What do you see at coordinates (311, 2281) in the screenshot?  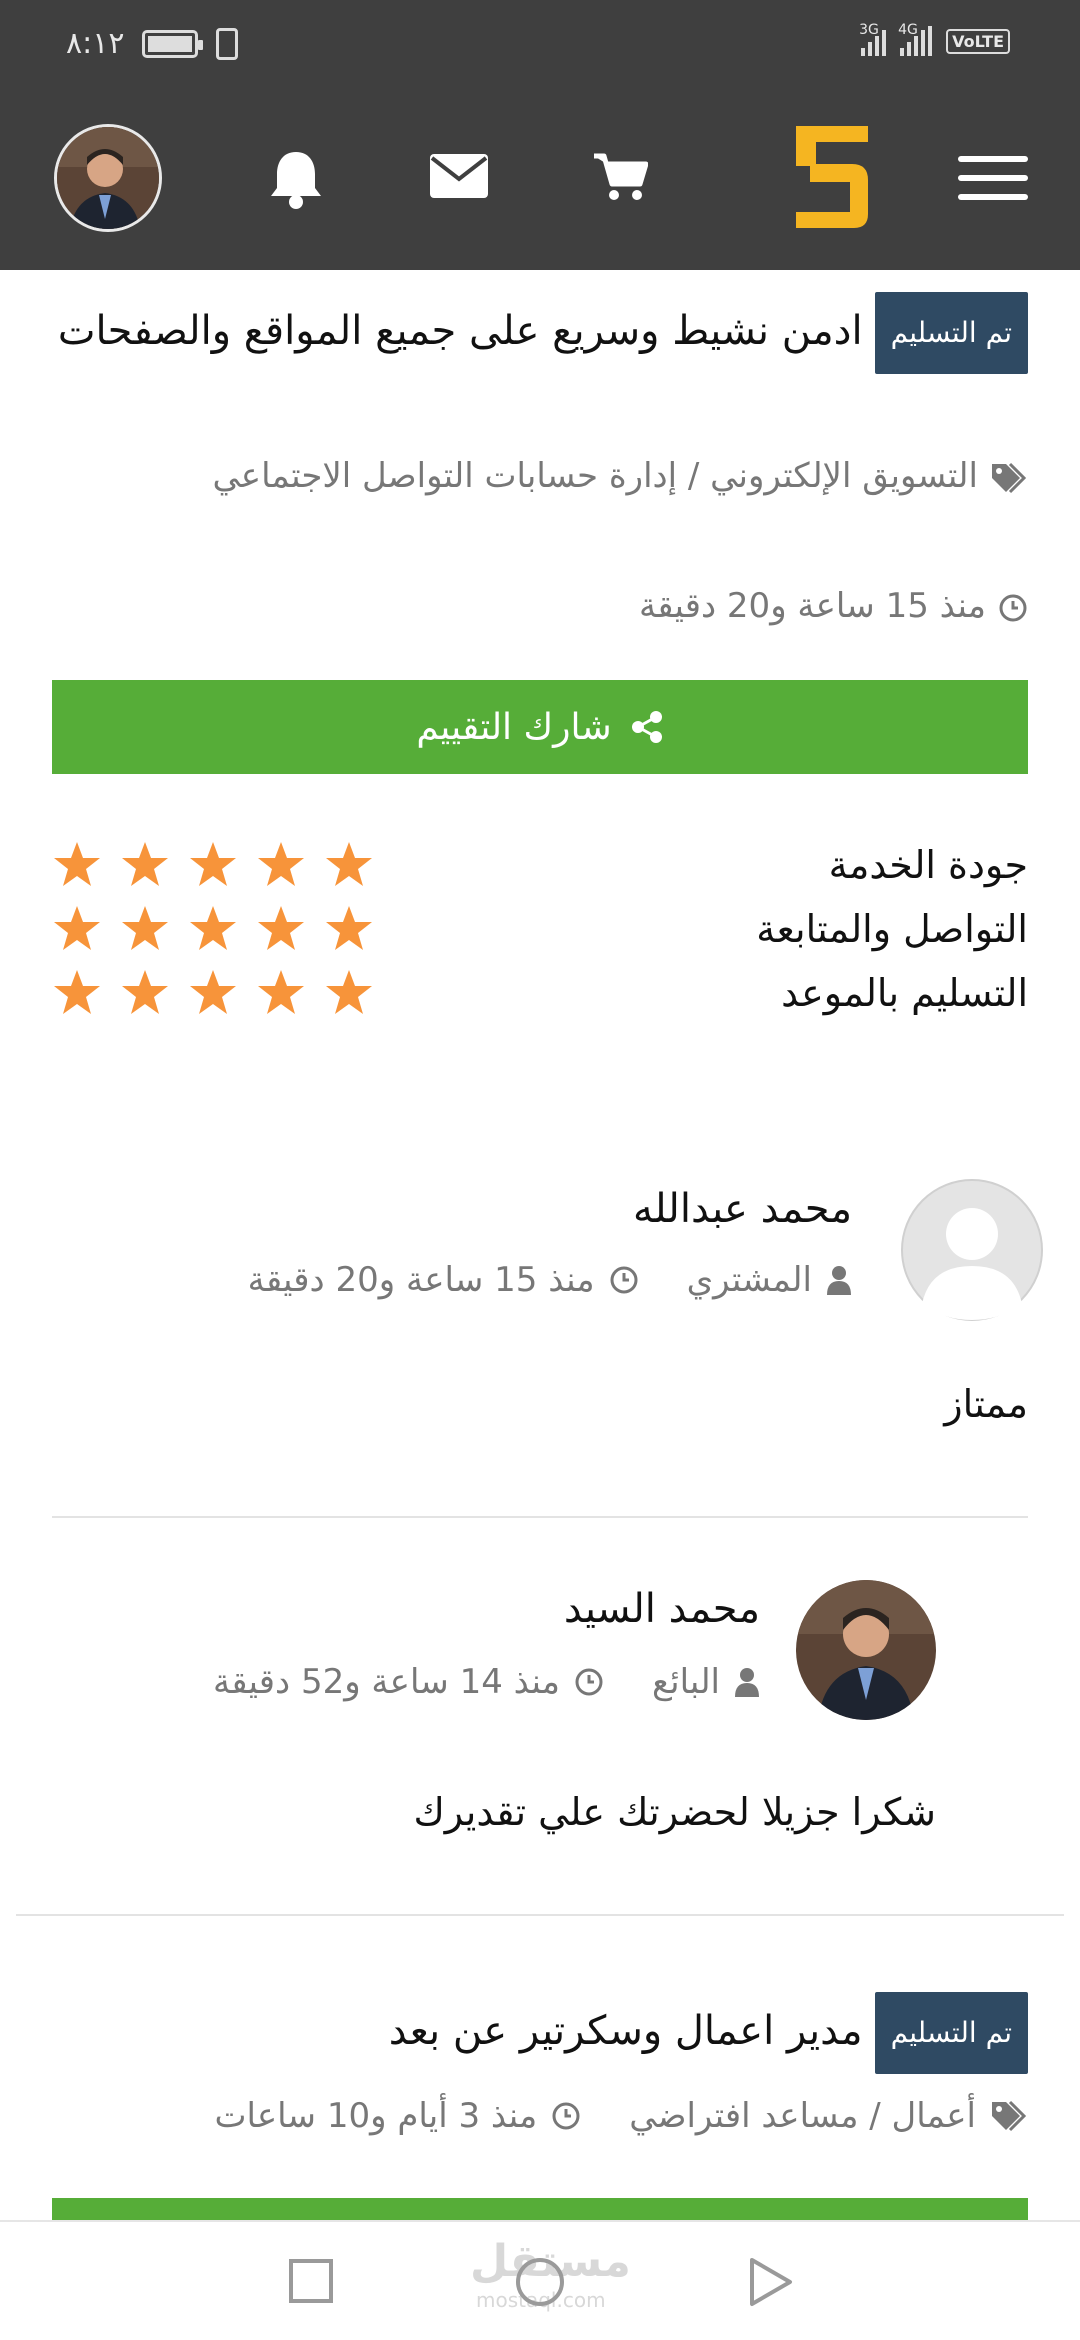 I see `recent-apps-icon` at bounding box center [311, 2281].